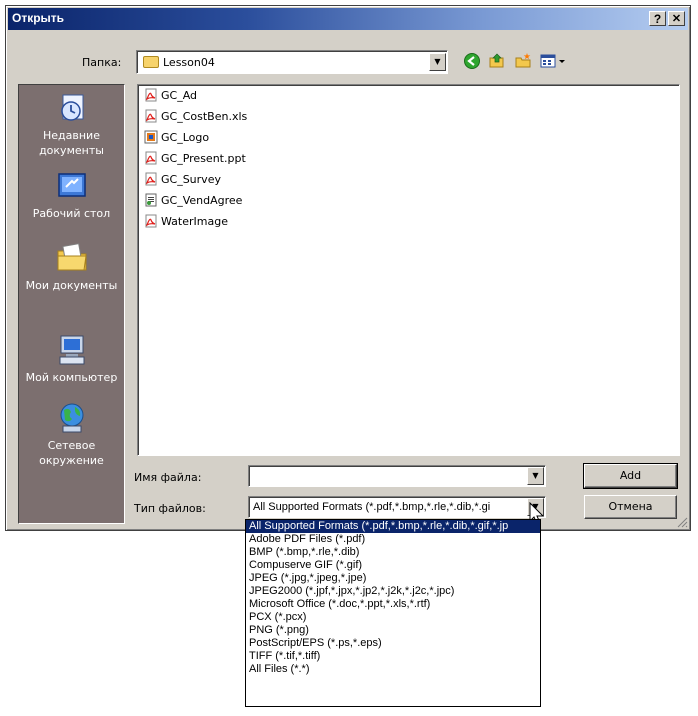 Image resolution: width=698 pixels, height=716 pixels. What do you see at coordinates (179, 95) in the screenshot?
I see `file-name: GC_Ad` at bounding box center [179, 95].